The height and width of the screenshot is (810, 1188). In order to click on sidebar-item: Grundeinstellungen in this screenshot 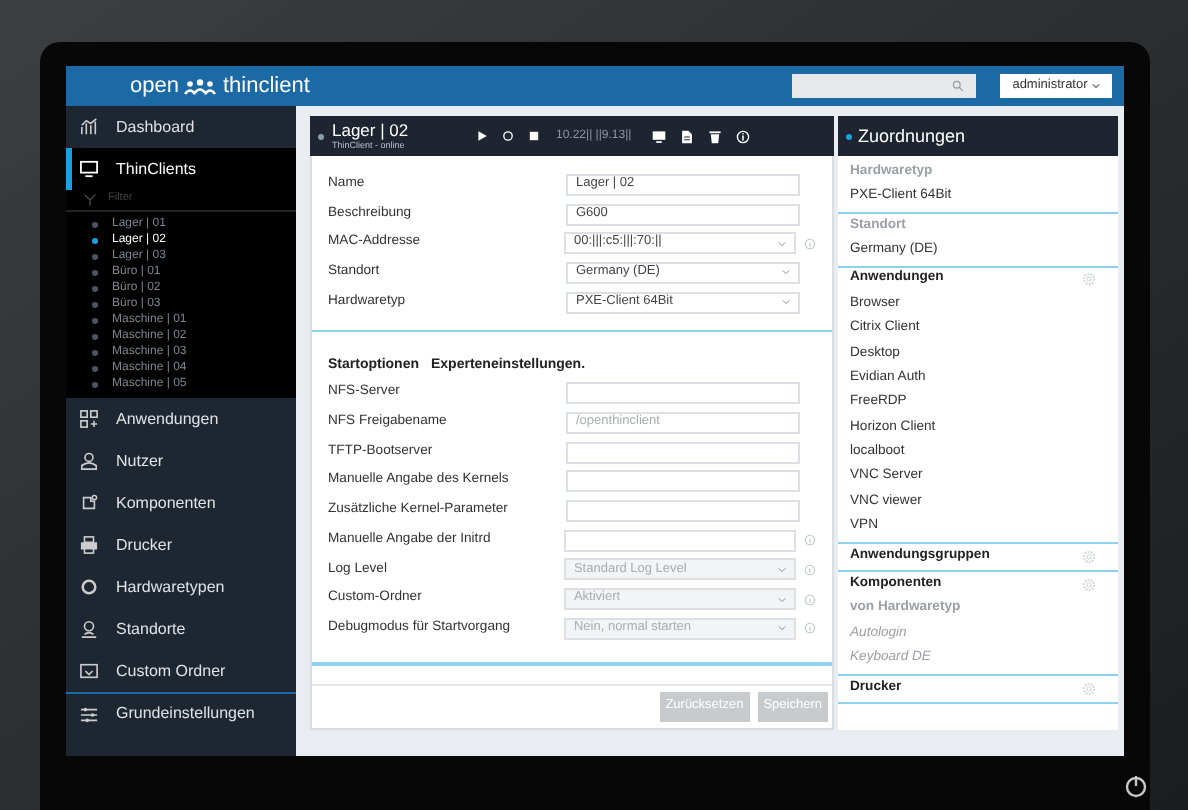, I will do `click(181, 713)`.